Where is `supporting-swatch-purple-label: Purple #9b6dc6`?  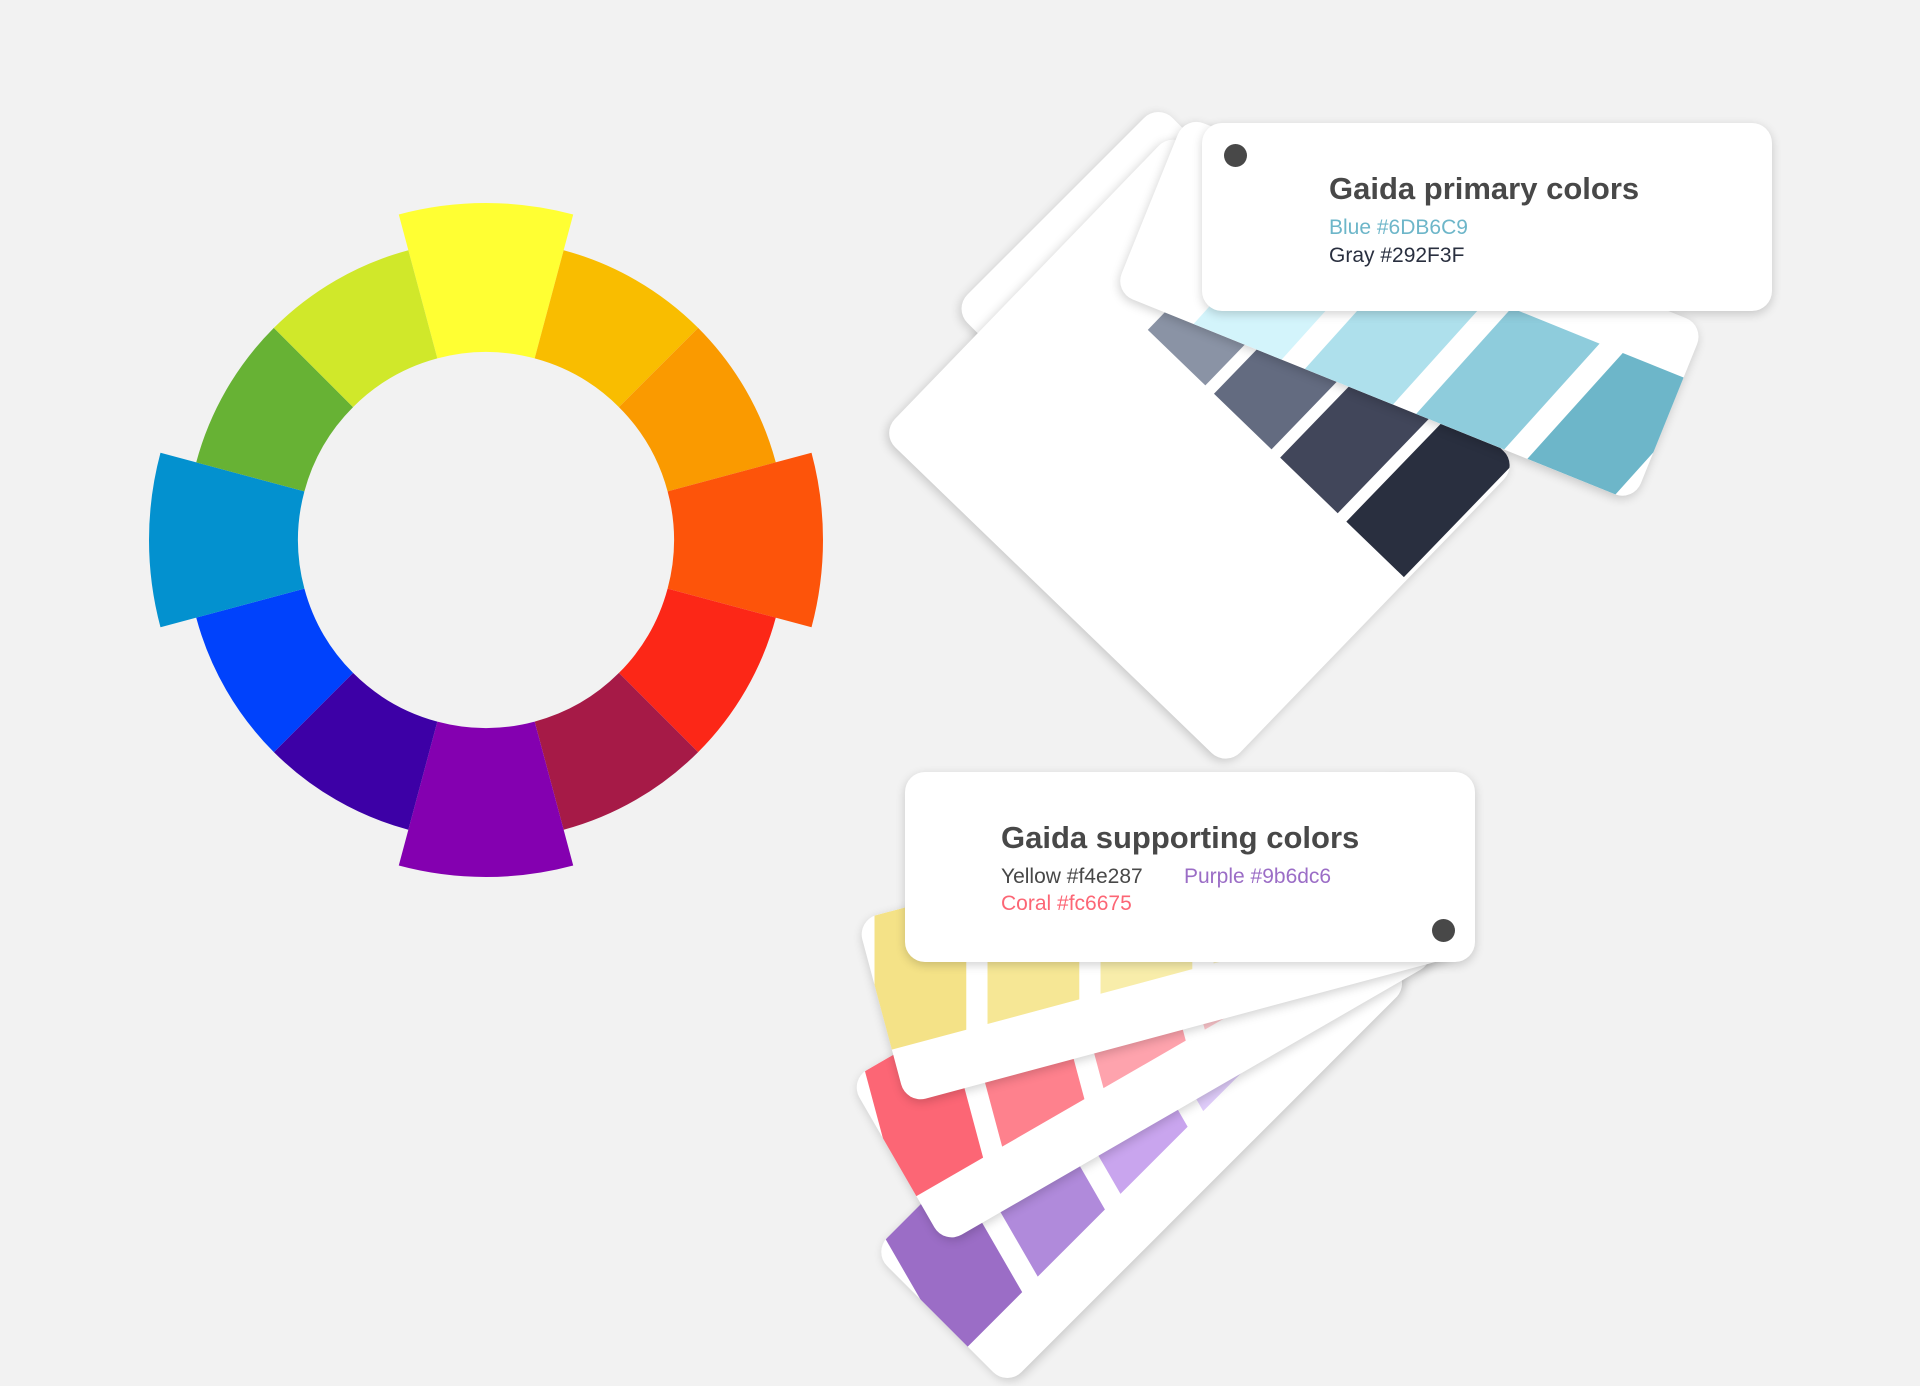
supporting-swatch-purple-label: Purple #9b6dc6 is located at coordinates (1258, 876).